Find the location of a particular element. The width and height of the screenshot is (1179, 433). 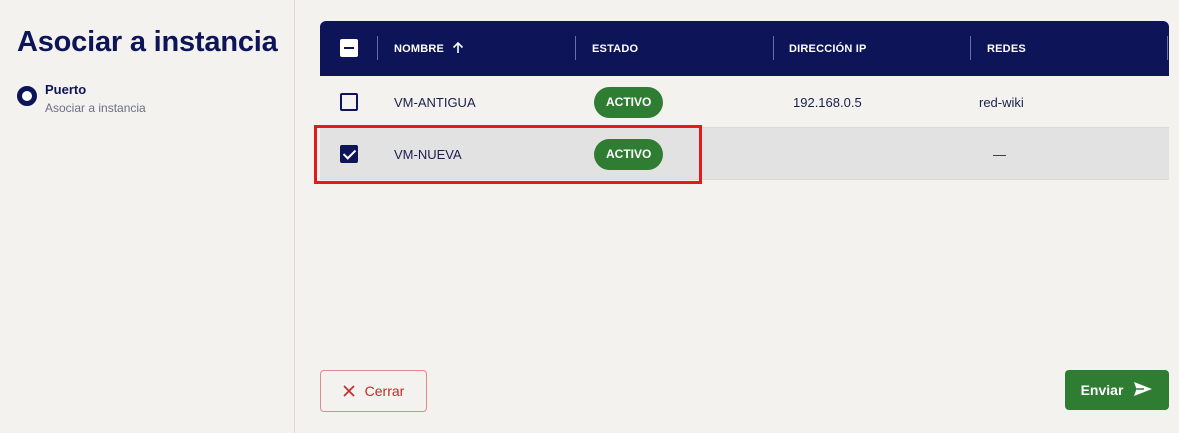

wizard-step-puerto: Puerto Asociar a instancia is located at coordinates (81, 99).